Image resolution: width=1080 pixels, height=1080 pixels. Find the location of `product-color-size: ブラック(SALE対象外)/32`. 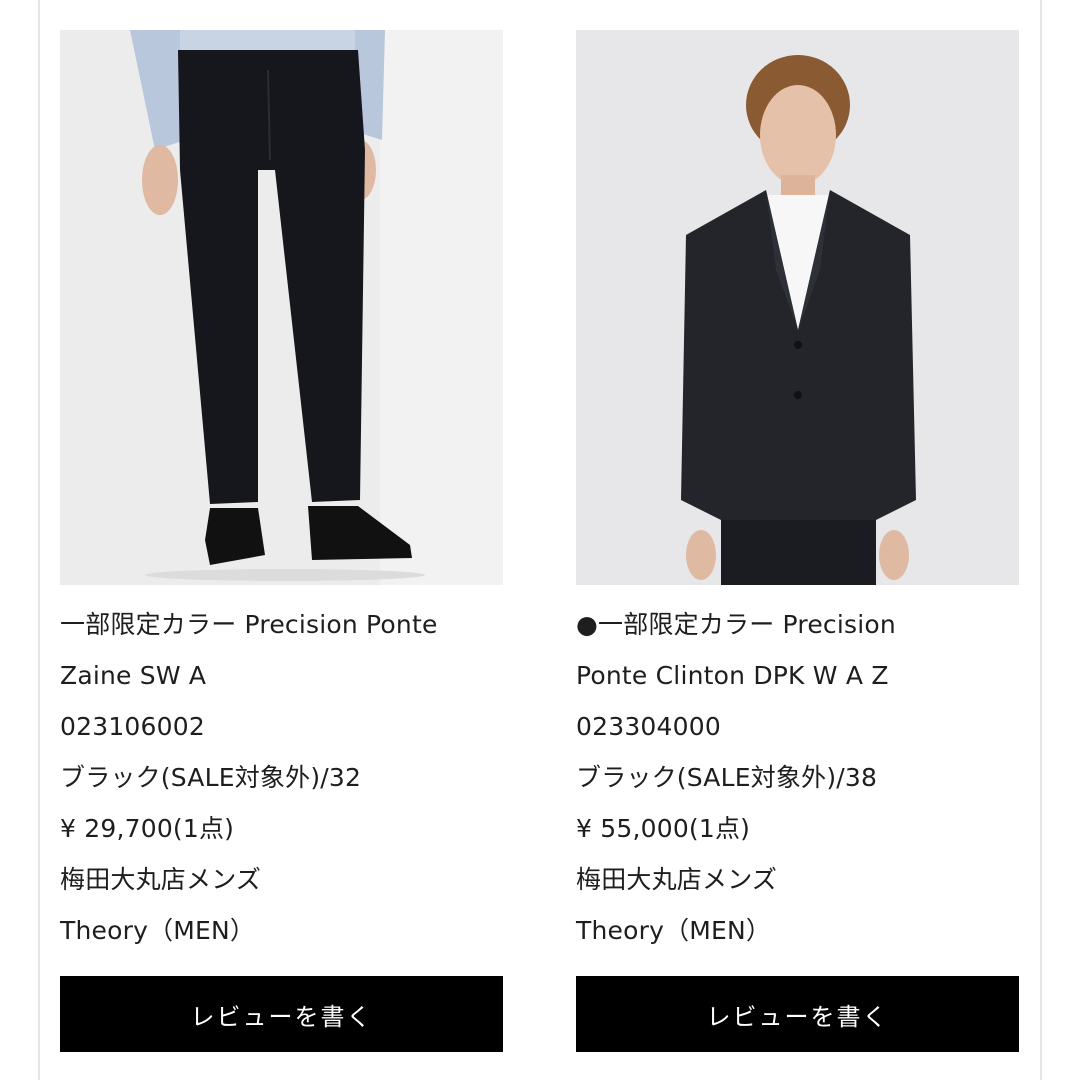

product-color-size: ブラック(SALE対象外)/32 is located at coordinates (211, 777).